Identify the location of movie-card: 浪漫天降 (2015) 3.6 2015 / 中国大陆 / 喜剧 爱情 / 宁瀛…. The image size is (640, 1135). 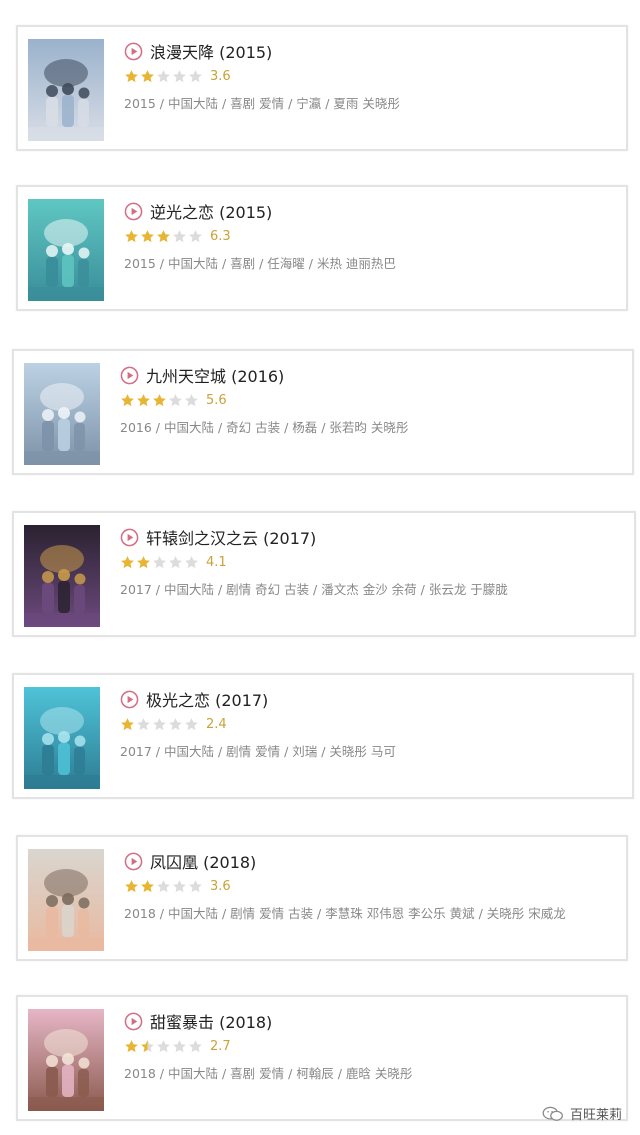
(322, 88).